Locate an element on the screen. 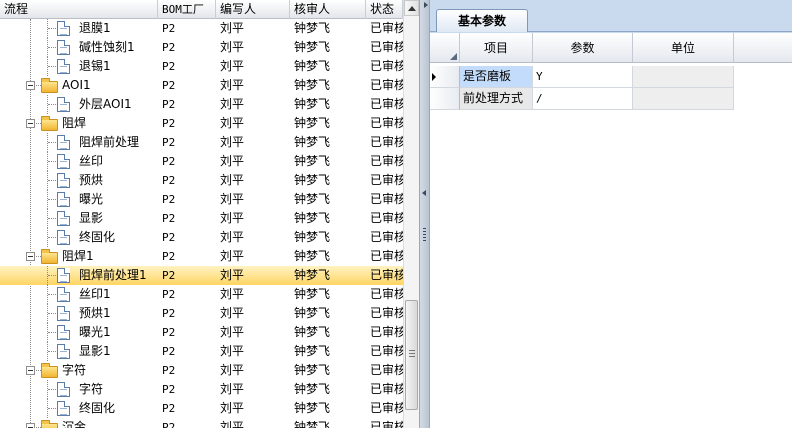 This screenshot has height=428, width=792. param-value-2: / is located at coordinates (583, 99).